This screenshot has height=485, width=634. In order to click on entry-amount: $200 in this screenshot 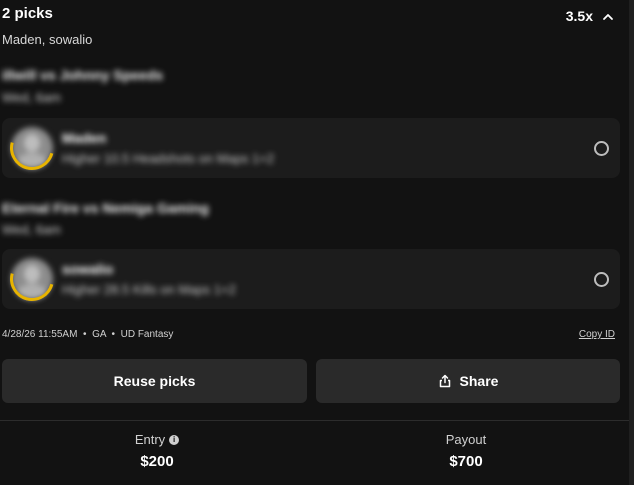, I will do `click(157, 461)`.